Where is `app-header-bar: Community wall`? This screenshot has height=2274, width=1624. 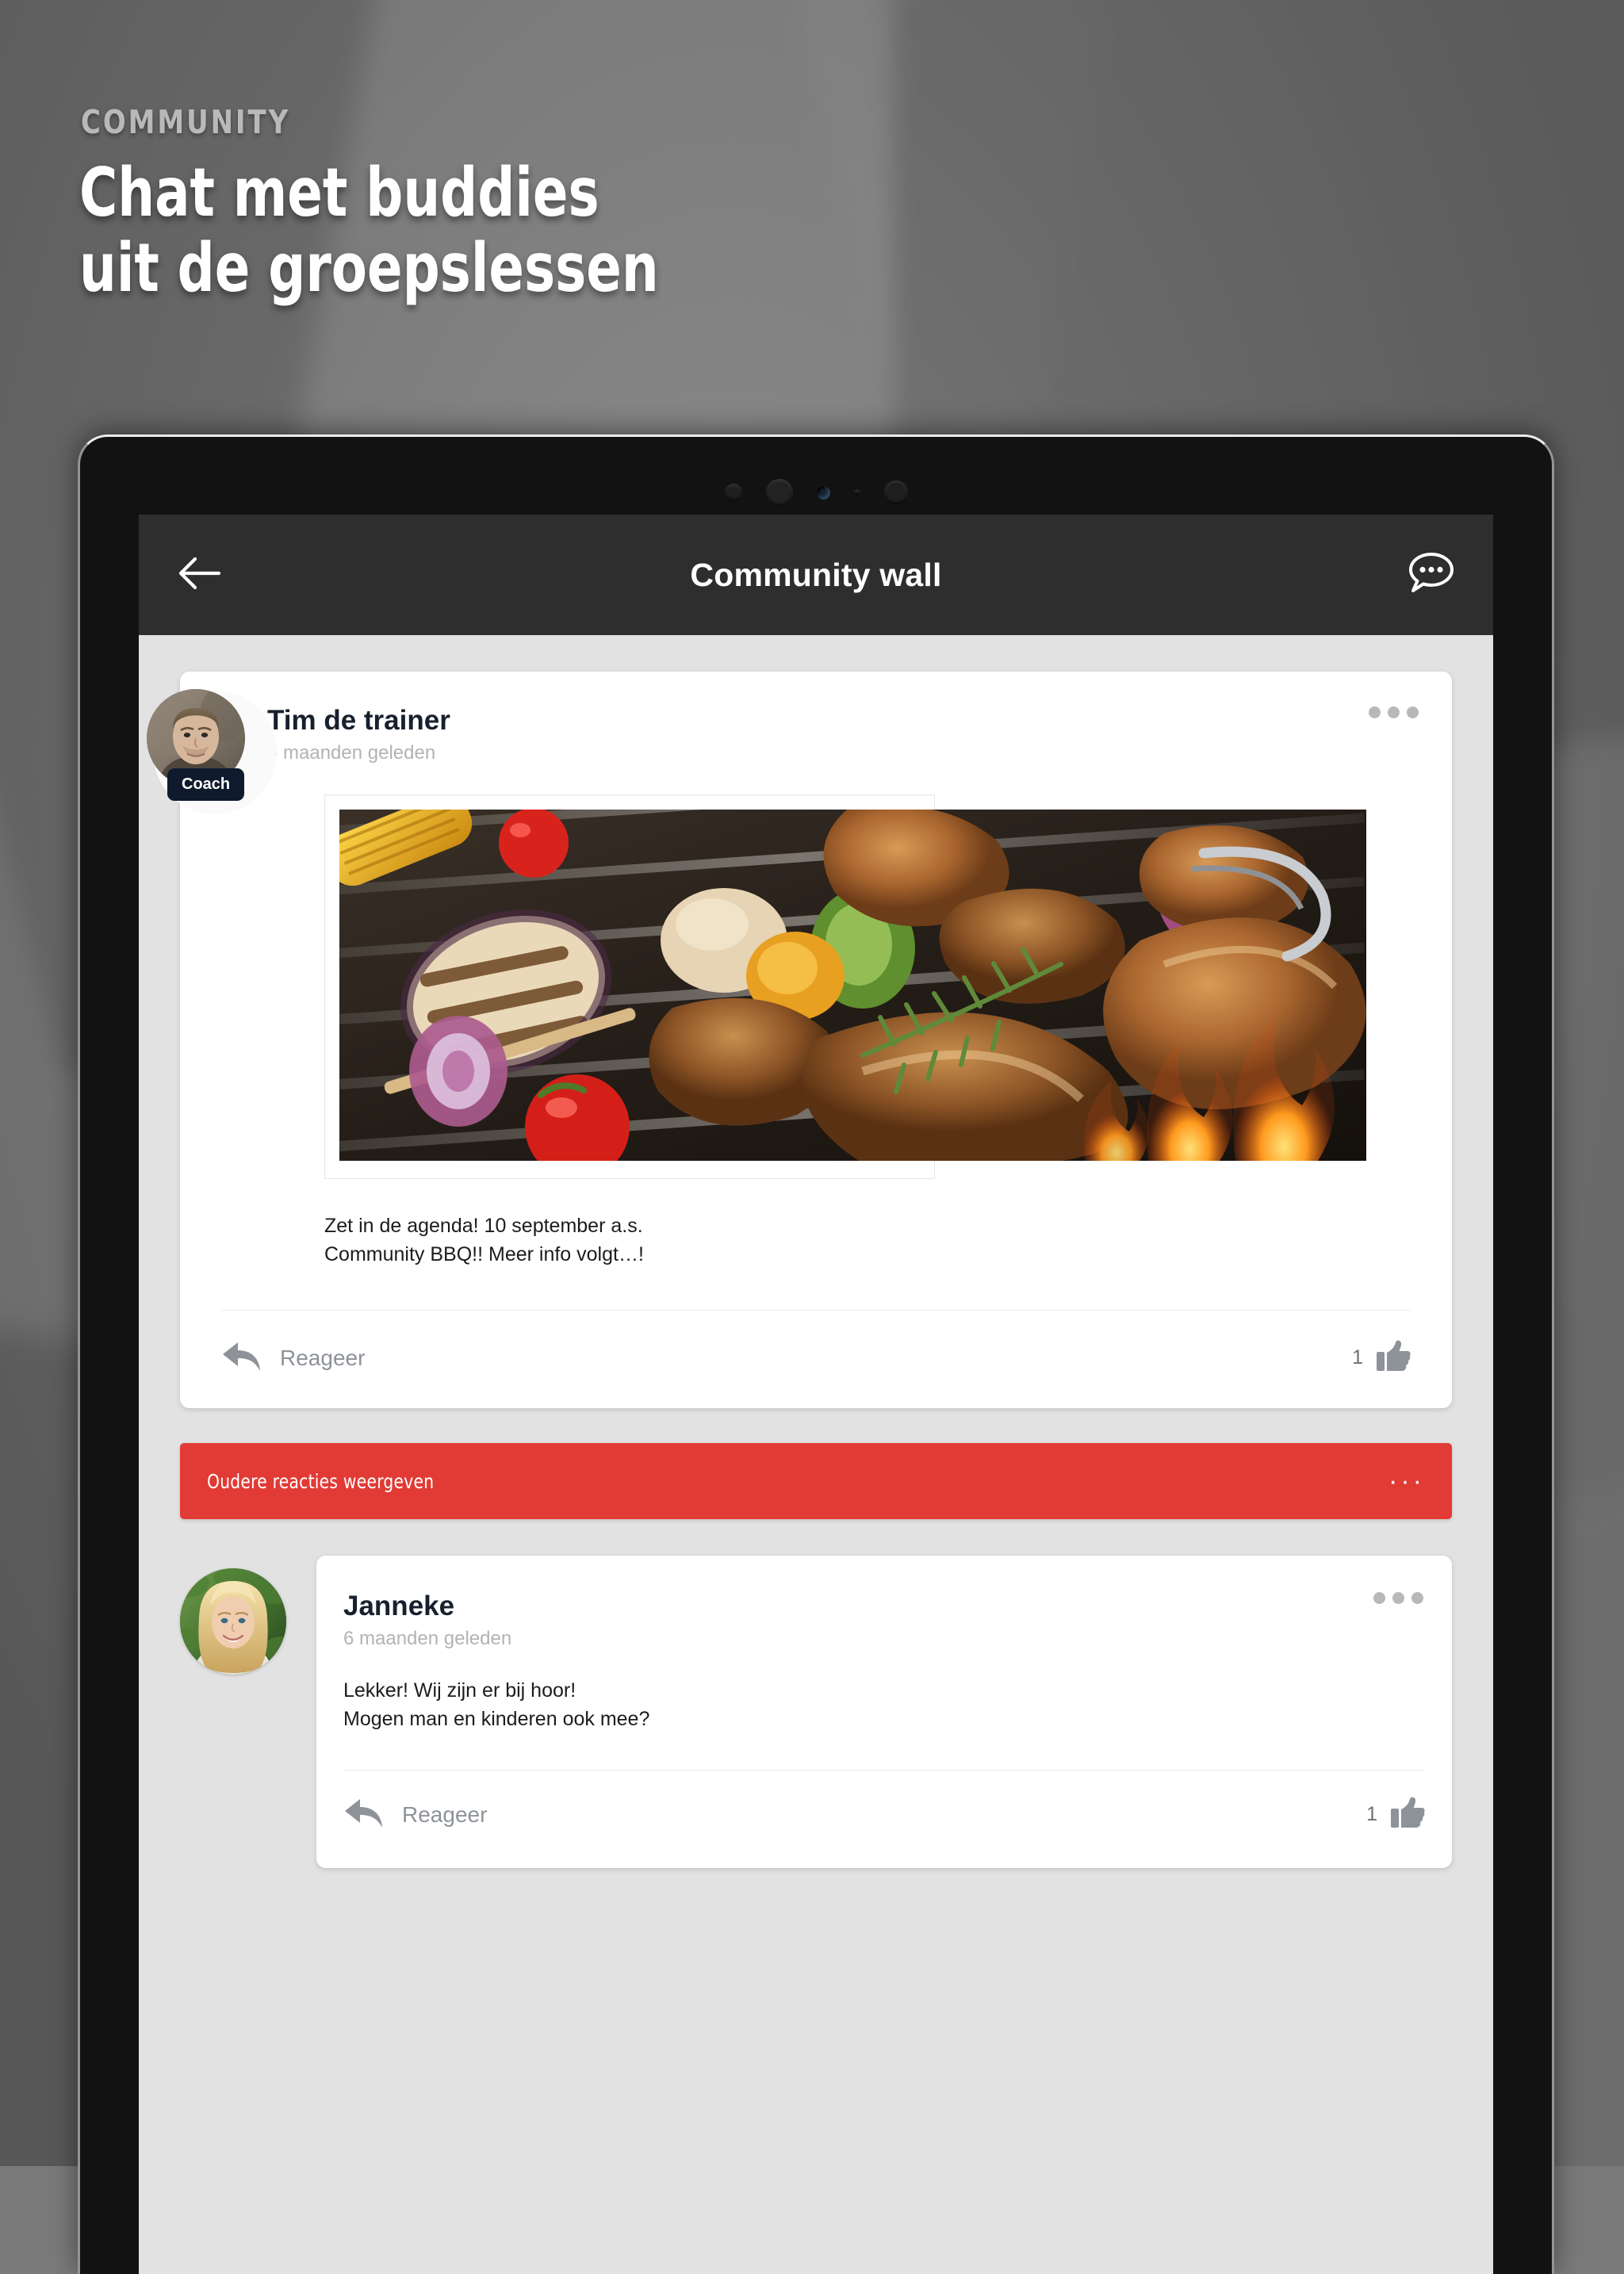 app-header-bar: Community wall is located at coordinates (816, 575).